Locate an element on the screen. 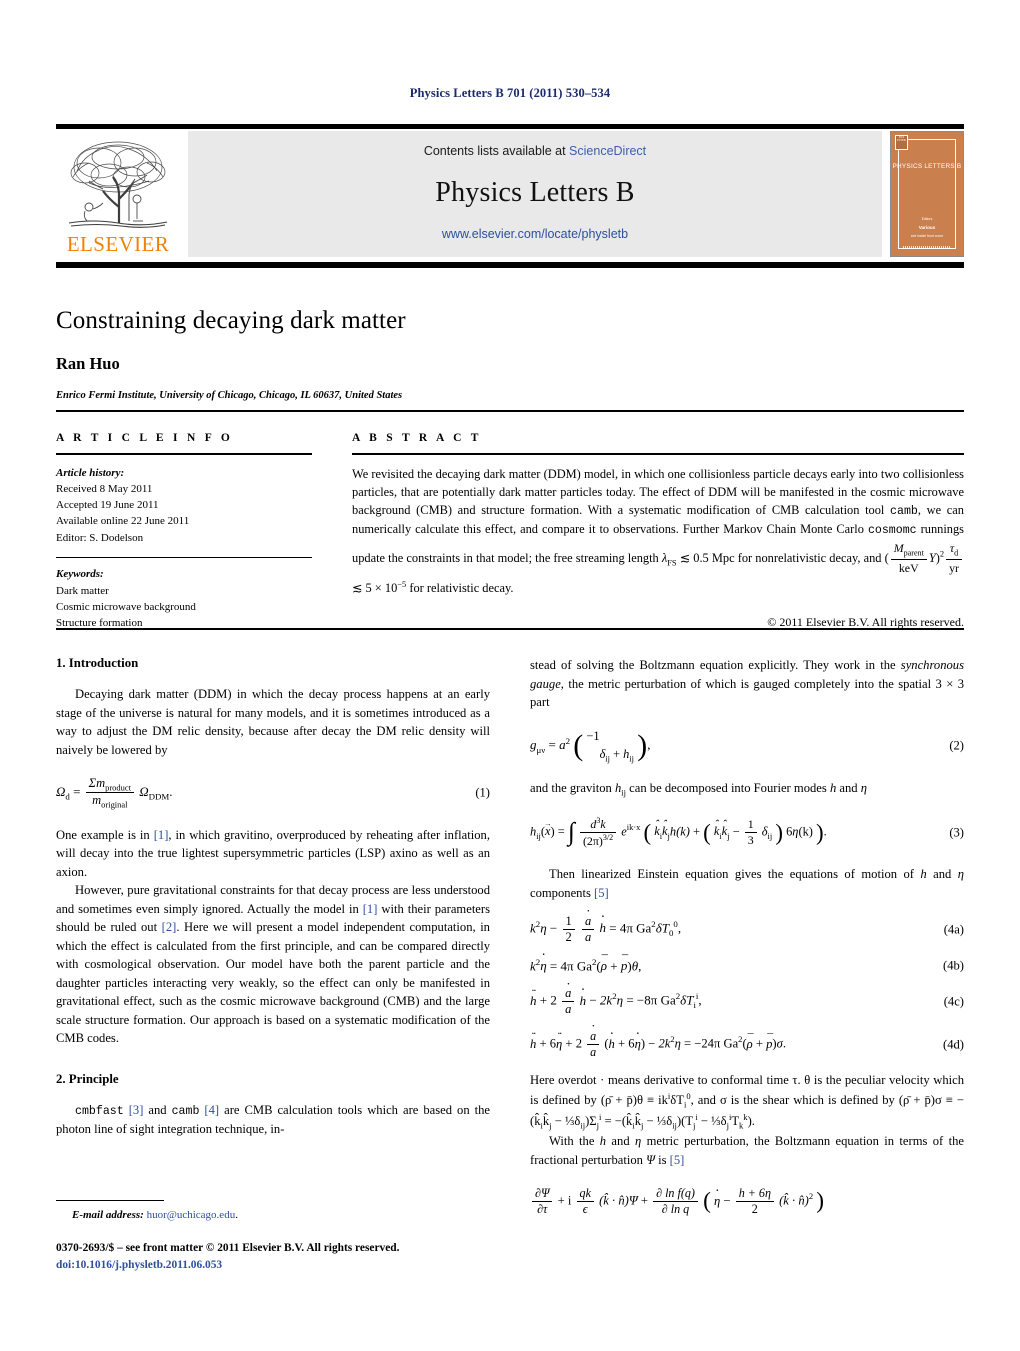 Image resolution: width=1020 pixels, height=1351 pixels. citation-ref-1: [1] is located at coordinates (161, 835).